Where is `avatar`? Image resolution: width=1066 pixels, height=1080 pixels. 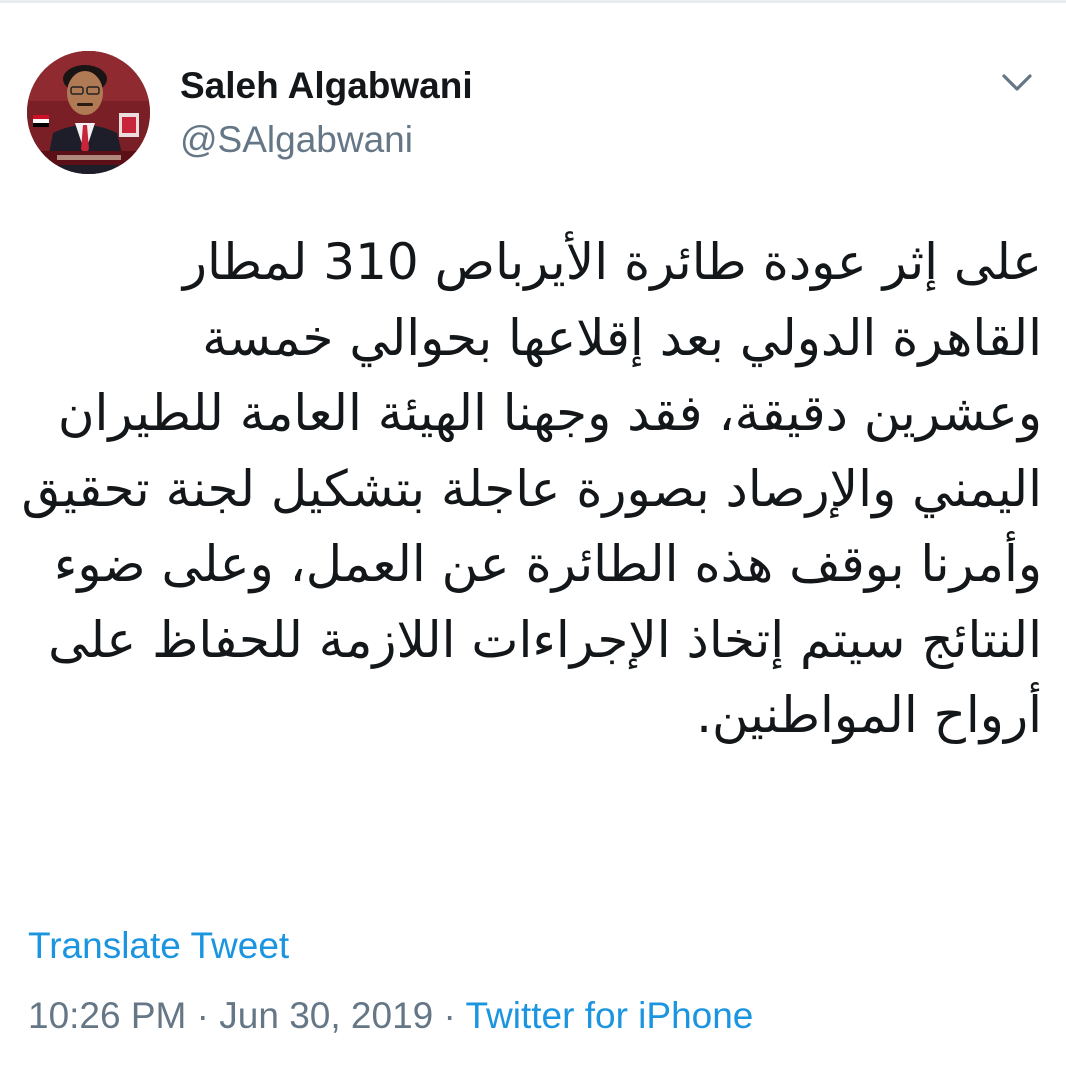
avatar is located at coordinates (88, 112).